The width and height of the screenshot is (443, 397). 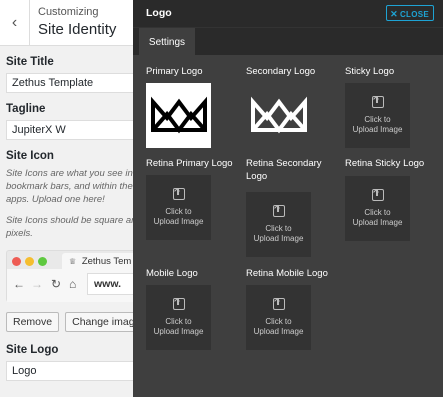 I want to click on retina-primary-logo-upload: Click to Upload Image, so click(x=178, y=207).